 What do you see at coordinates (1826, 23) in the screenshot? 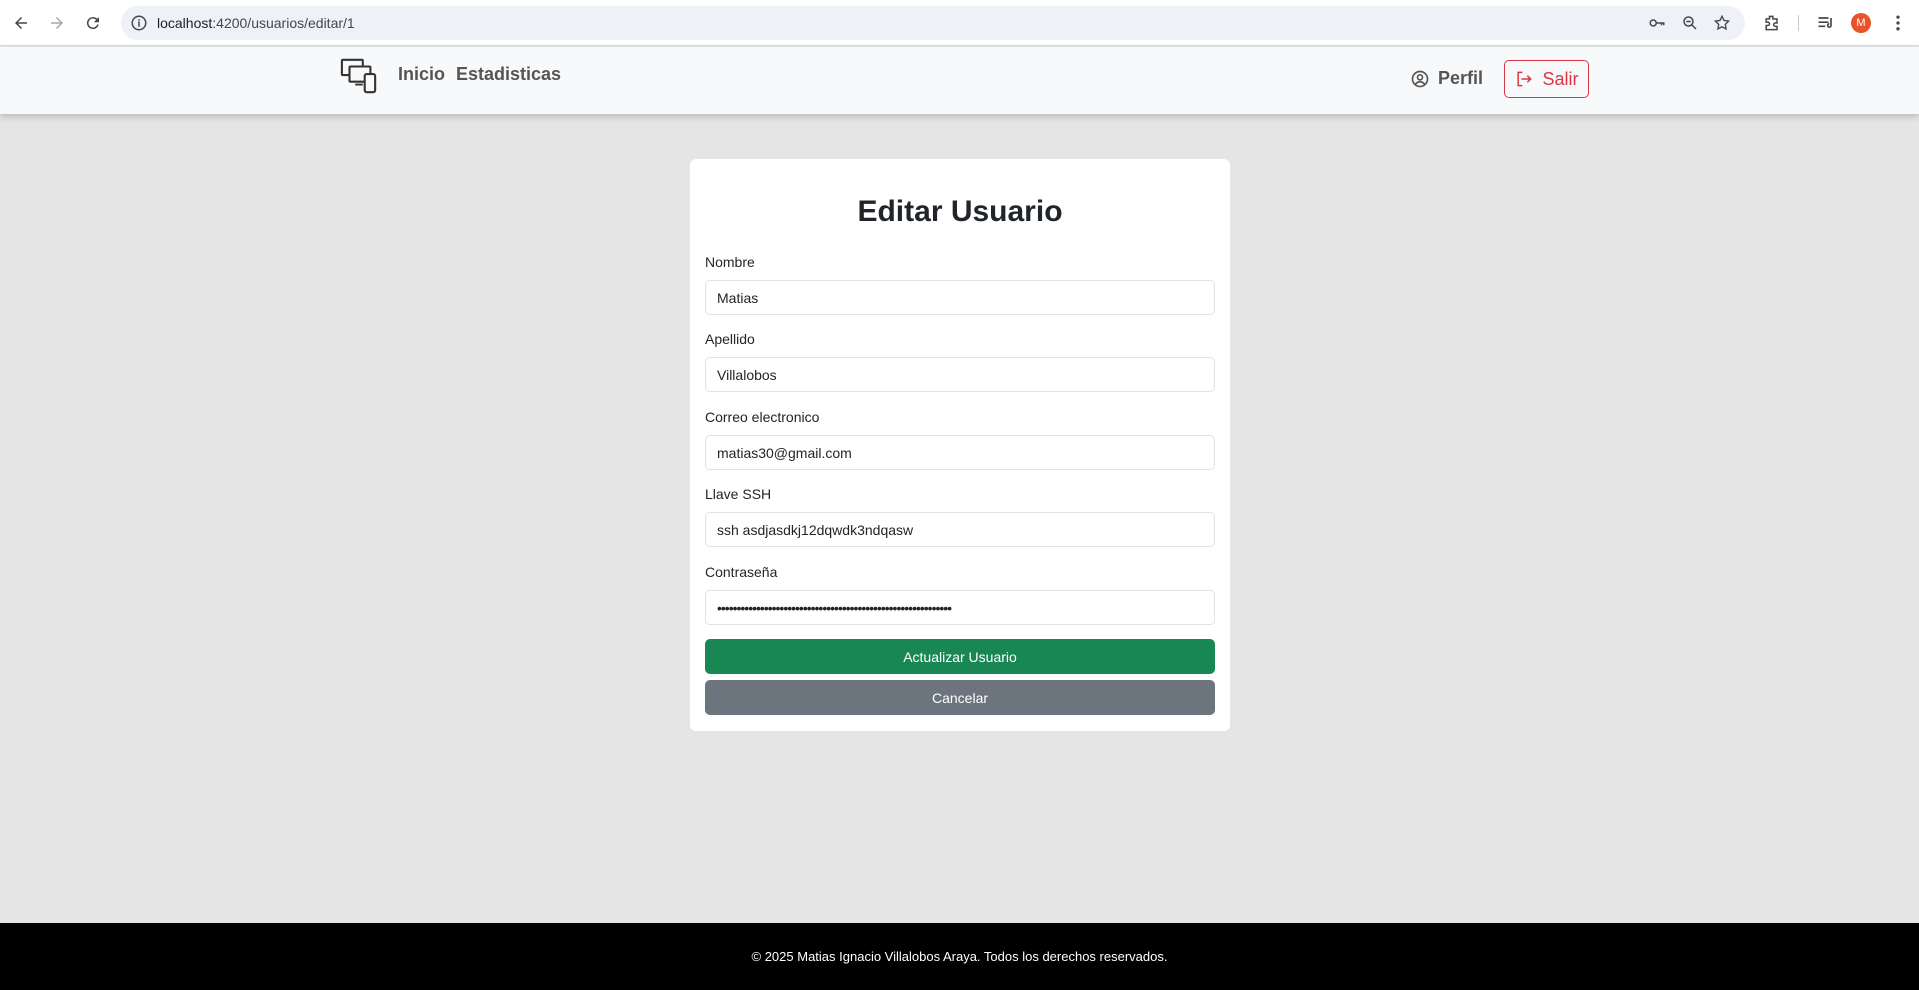
I see `media-controls-icon` at bounding box center [1826, 23].